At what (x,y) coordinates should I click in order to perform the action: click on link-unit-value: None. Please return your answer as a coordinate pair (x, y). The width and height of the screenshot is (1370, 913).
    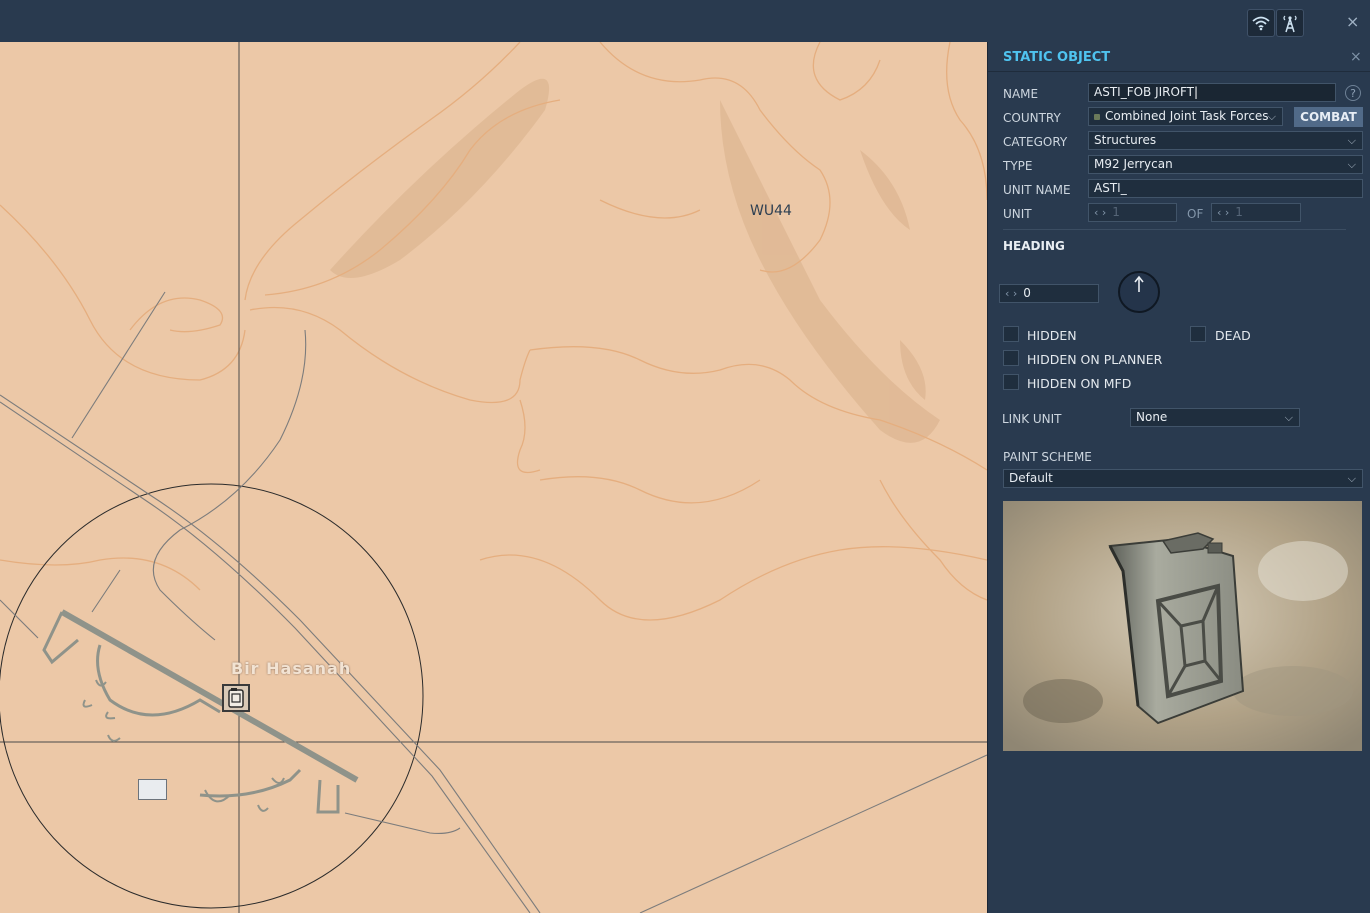
    Looking at the image, I should click on (1152, 417).